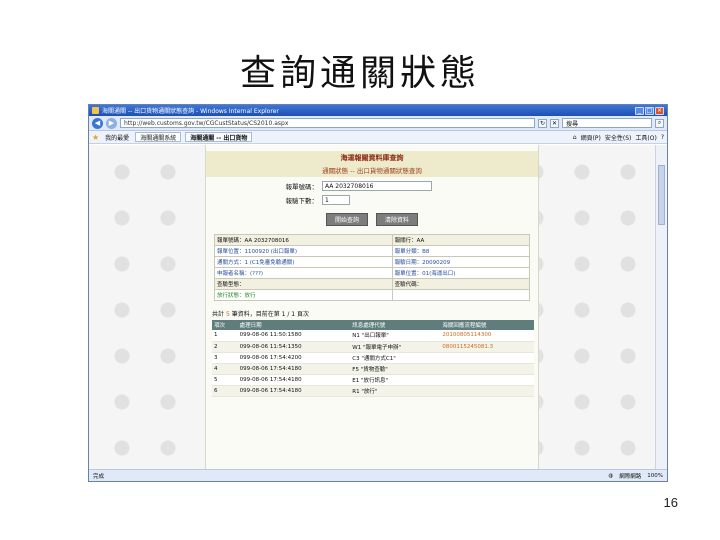 This screenshot has height=540, width=720. Describe the element at coordinates (670, 502) in the screenshot. I see `page-number: 16` at that location.